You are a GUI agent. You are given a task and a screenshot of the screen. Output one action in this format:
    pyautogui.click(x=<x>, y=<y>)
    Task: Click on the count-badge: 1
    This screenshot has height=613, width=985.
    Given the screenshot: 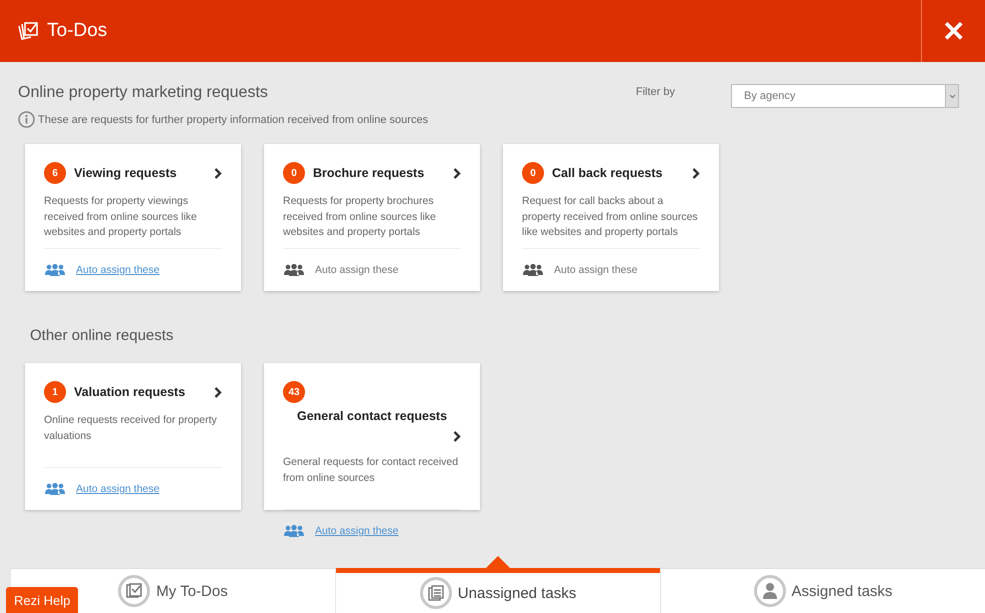 What is the action you would take?
    pyautogui.click(x=55, y=392)
    